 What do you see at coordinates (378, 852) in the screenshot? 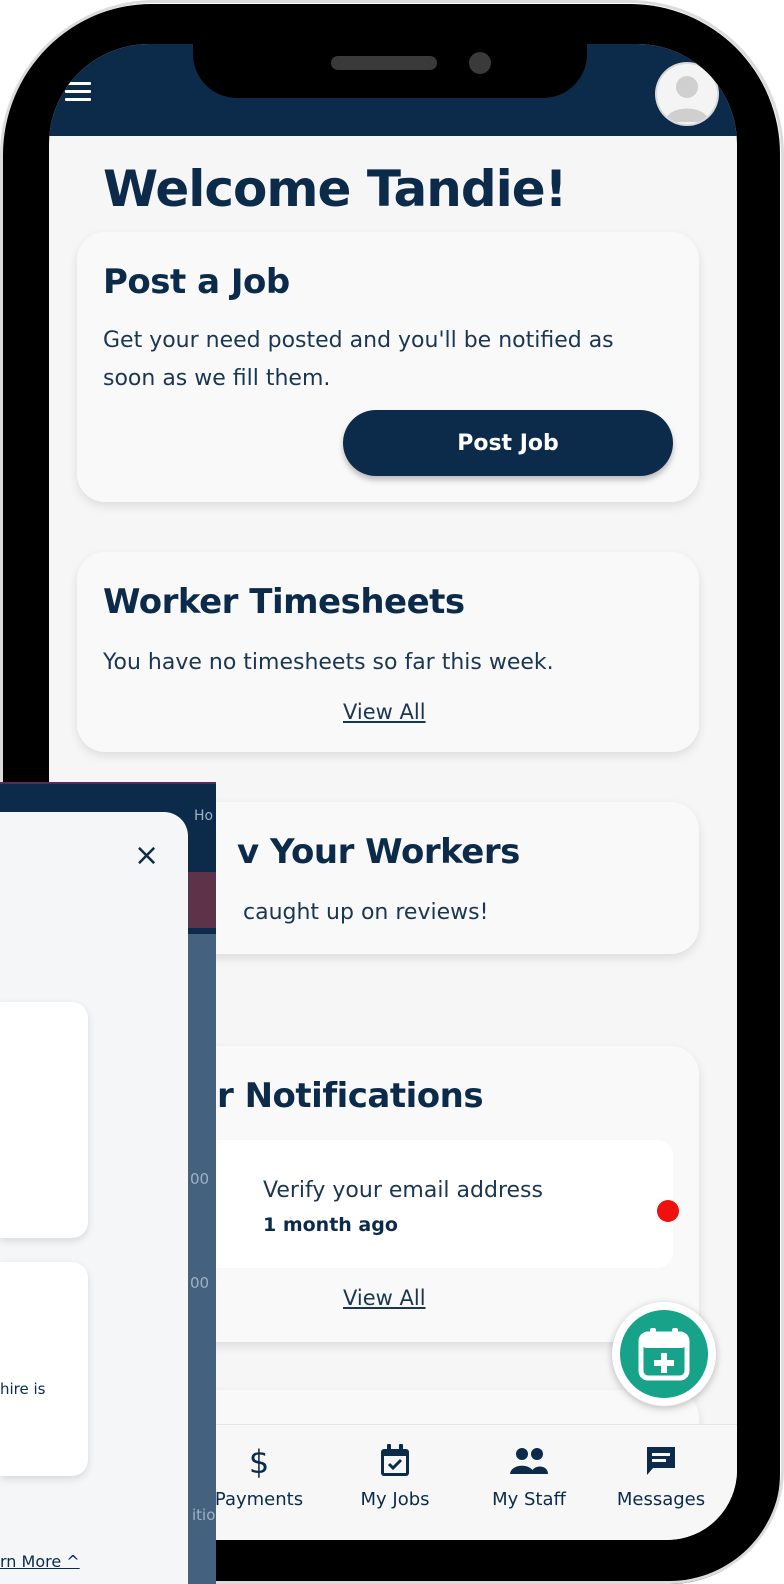
I see `card-title: v Your Workers` at bounding box center [378, 852].